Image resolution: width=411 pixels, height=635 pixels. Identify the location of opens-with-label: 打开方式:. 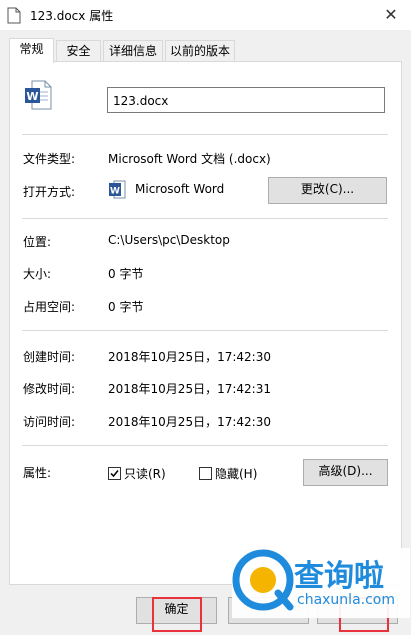
(49, 192).